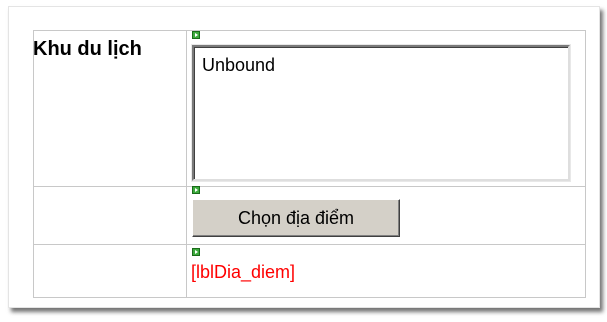 The height and width of the screenshot is (322, 607). What do you see at coordinates (309, 297) in the screenshot?
I see `table-border-bottom` at bounding box center [309, 297].